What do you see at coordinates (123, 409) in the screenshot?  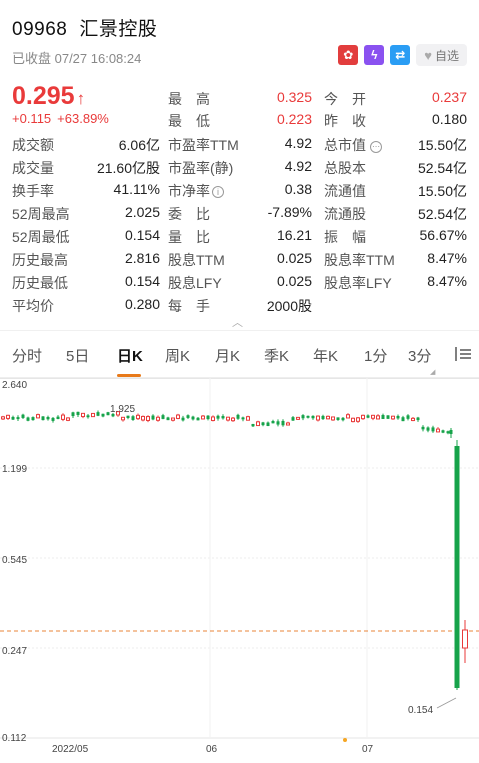 I see `high-annotation: 1.925` at bounding box center [123, 409].